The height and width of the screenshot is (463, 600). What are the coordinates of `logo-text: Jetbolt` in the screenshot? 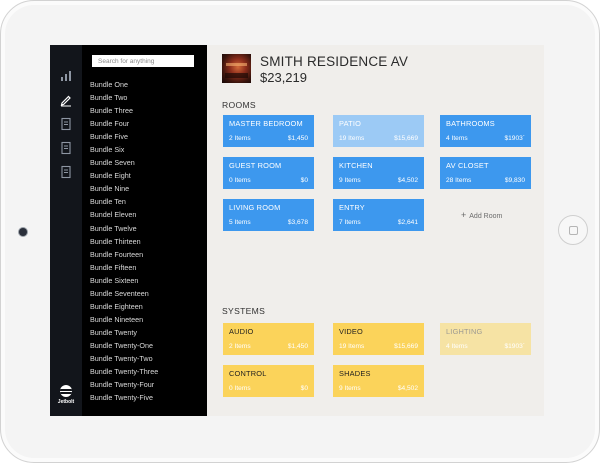 It's located at (66, 402).